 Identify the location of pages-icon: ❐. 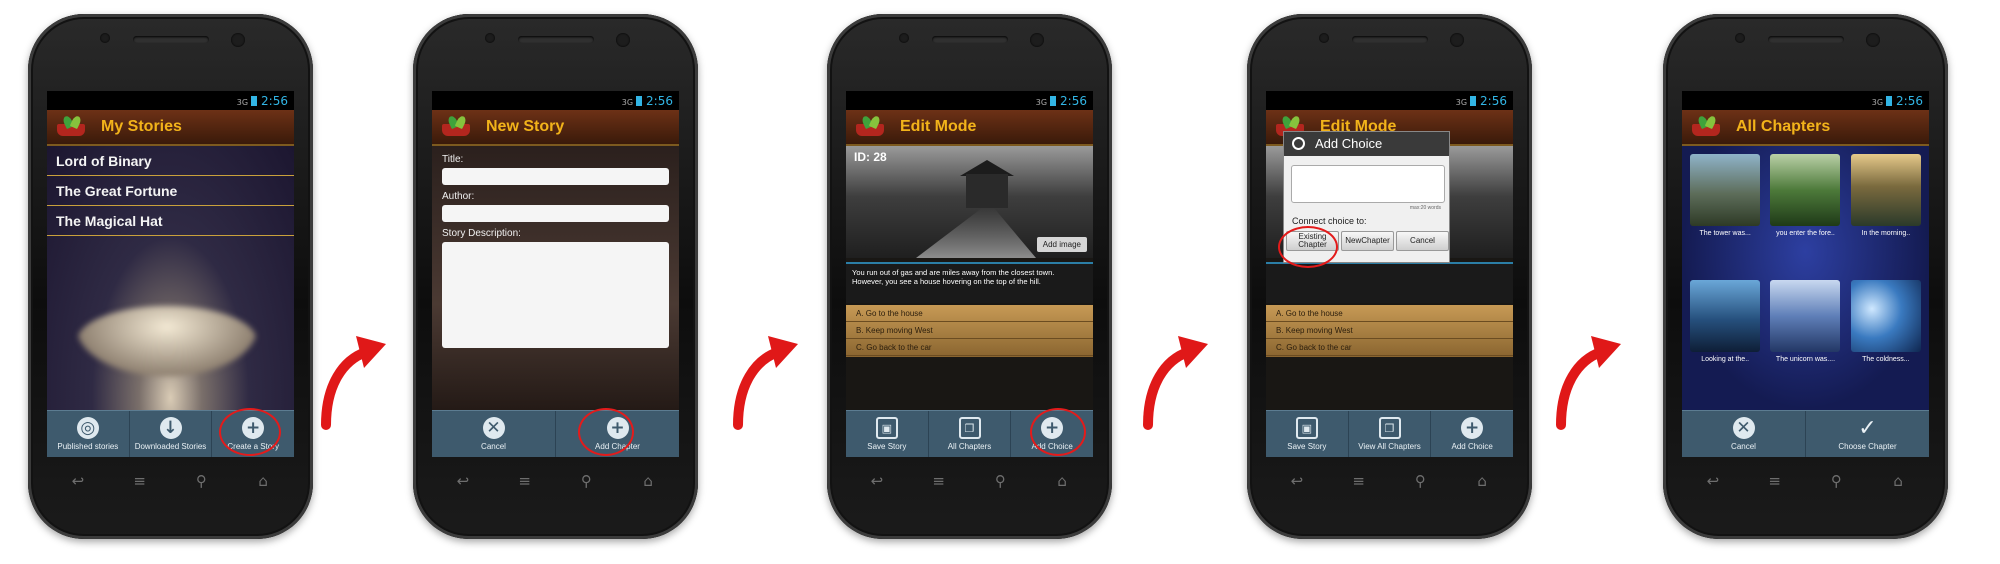
(969, 428).